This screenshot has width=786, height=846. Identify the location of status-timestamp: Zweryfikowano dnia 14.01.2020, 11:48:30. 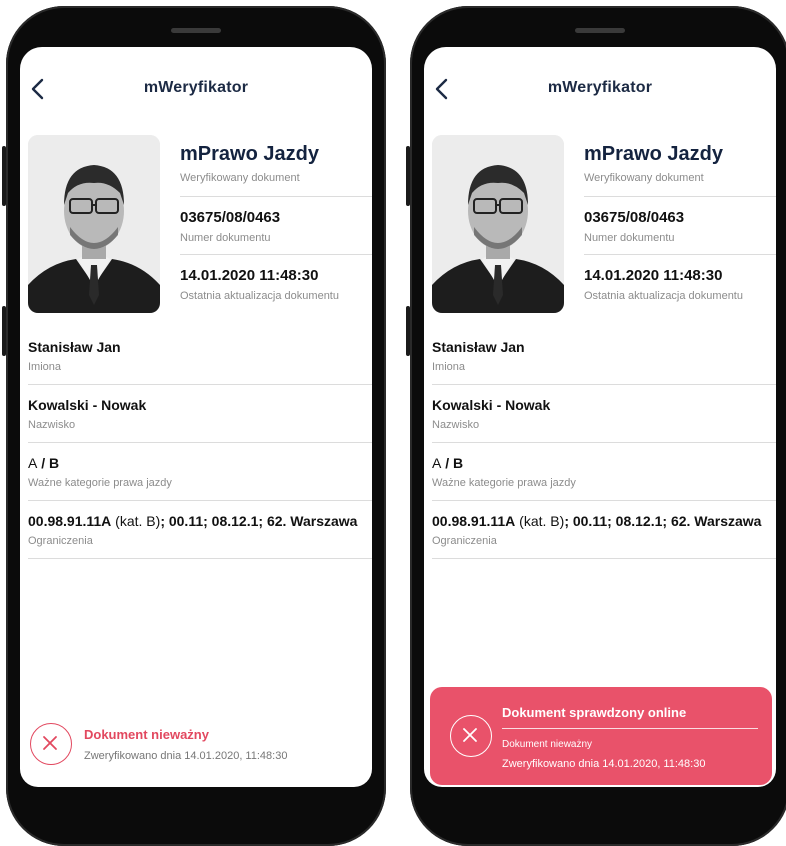
(186, 756).